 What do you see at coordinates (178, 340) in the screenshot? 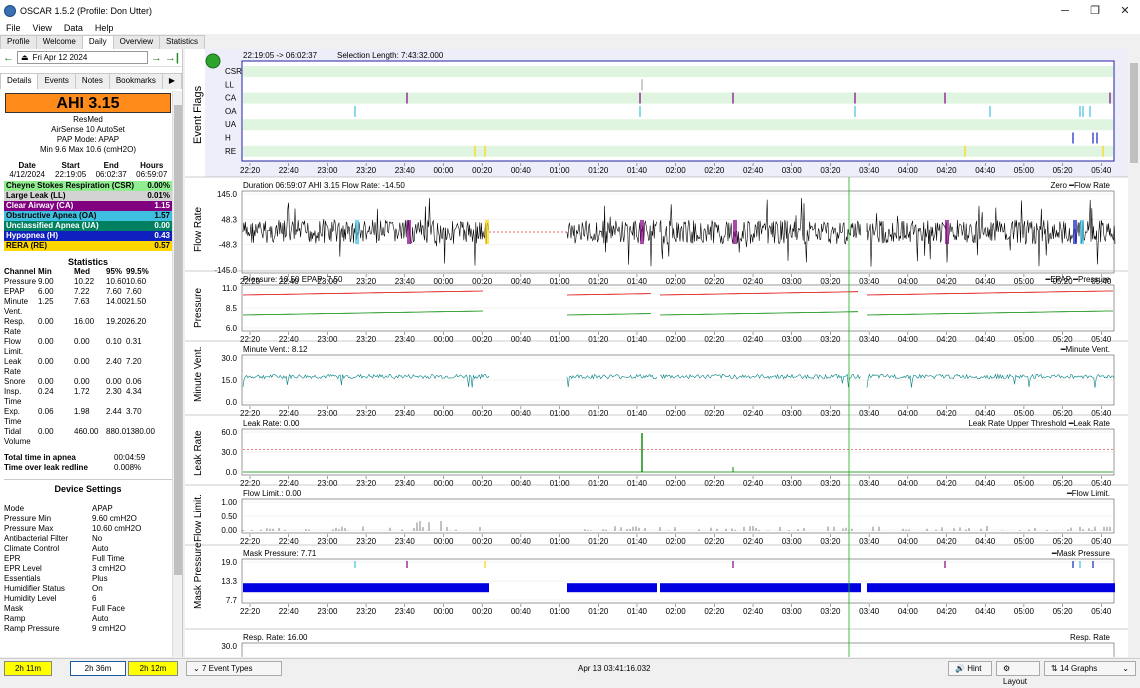
I see `left-scroll-thumb` at bounding box center [178, 340].